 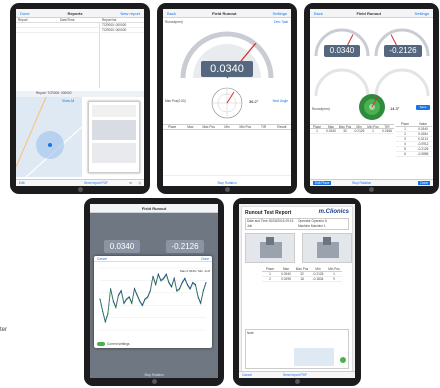 What do you see at coordinates (423, 107) in the screenshot?
I see `save-button: Save` at bounding box center [423, 107].